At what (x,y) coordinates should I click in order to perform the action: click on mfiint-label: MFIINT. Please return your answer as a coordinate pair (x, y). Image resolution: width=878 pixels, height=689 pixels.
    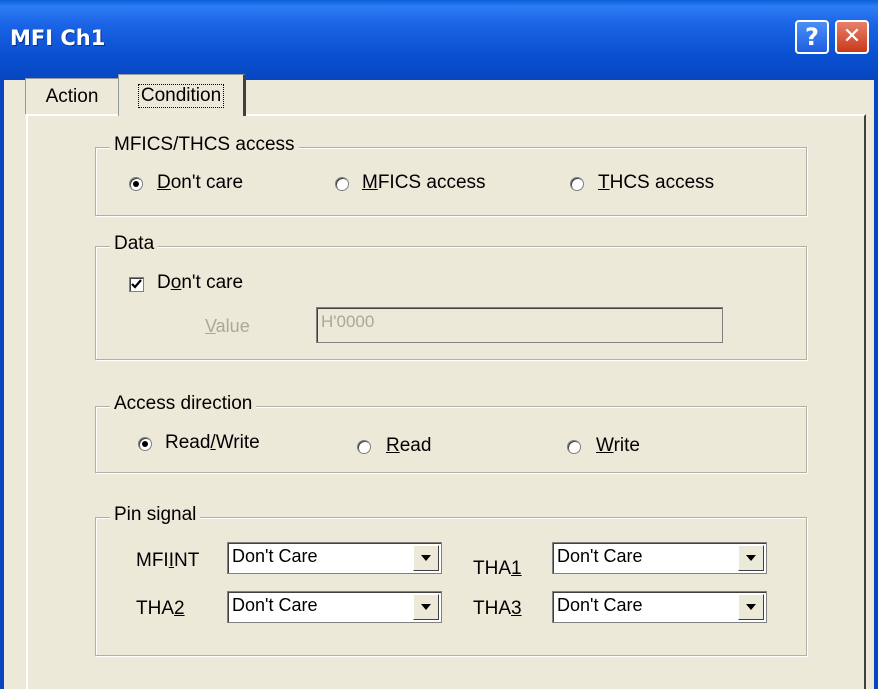
    Looking at the image, I should click on (167, 561).